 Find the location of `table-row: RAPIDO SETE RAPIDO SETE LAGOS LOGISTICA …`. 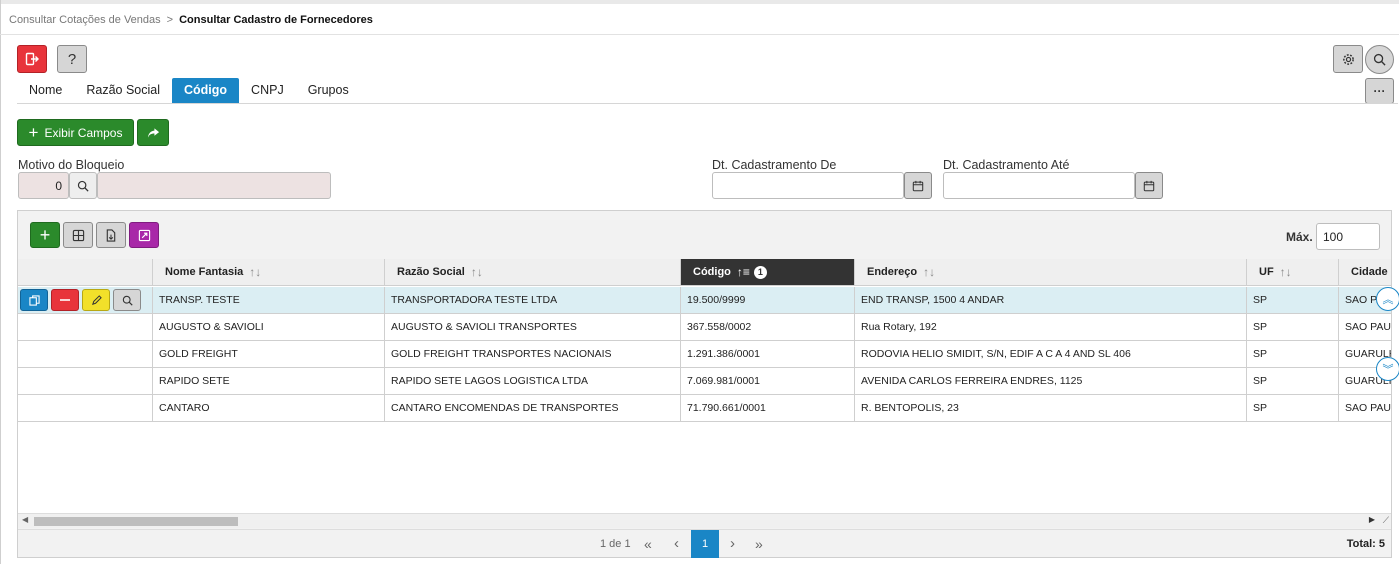

table-row: RAPIDO SETE RAPIDO SETE LAGOS LOGISTICA … is located at coordinates (704, 381).